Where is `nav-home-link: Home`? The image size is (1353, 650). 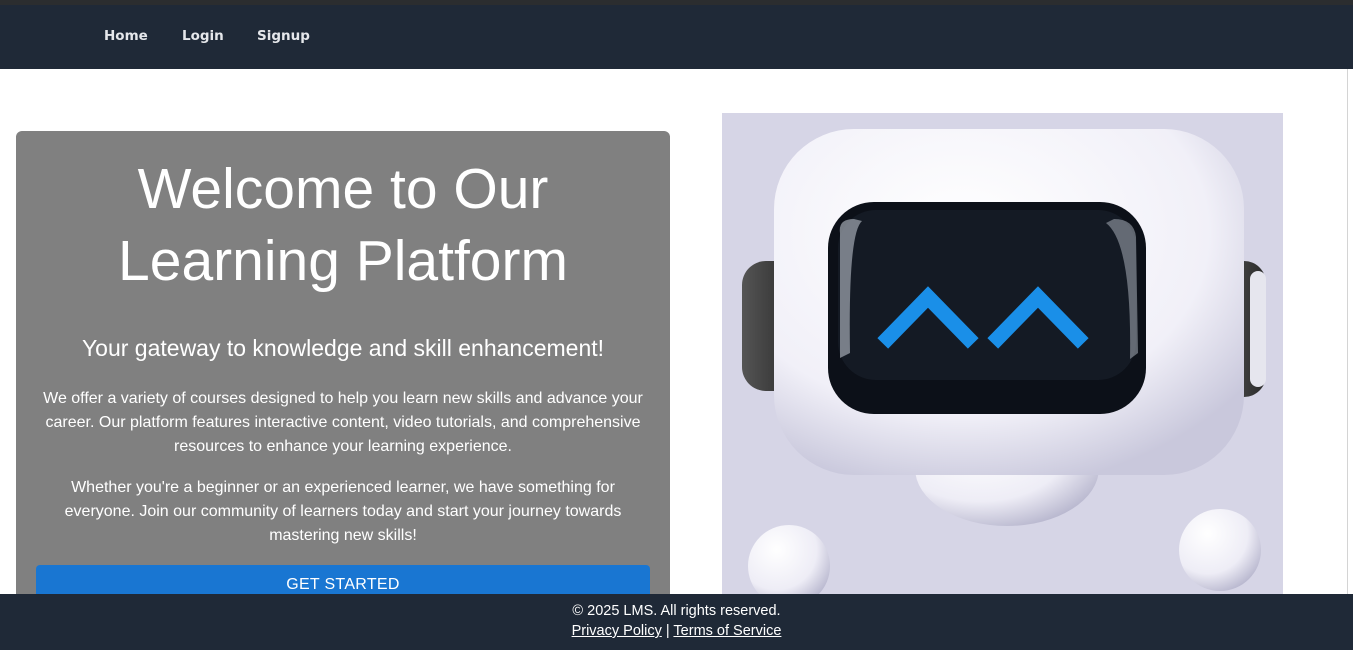 nav-home-link: Home is located at coordinates (126, 36).